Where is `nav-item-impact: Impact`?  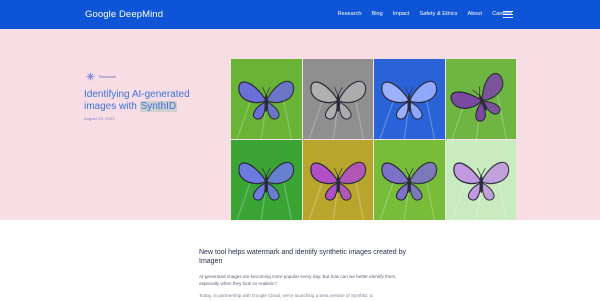 nav-item-impact: Impact is located at coordinates (401, 14).